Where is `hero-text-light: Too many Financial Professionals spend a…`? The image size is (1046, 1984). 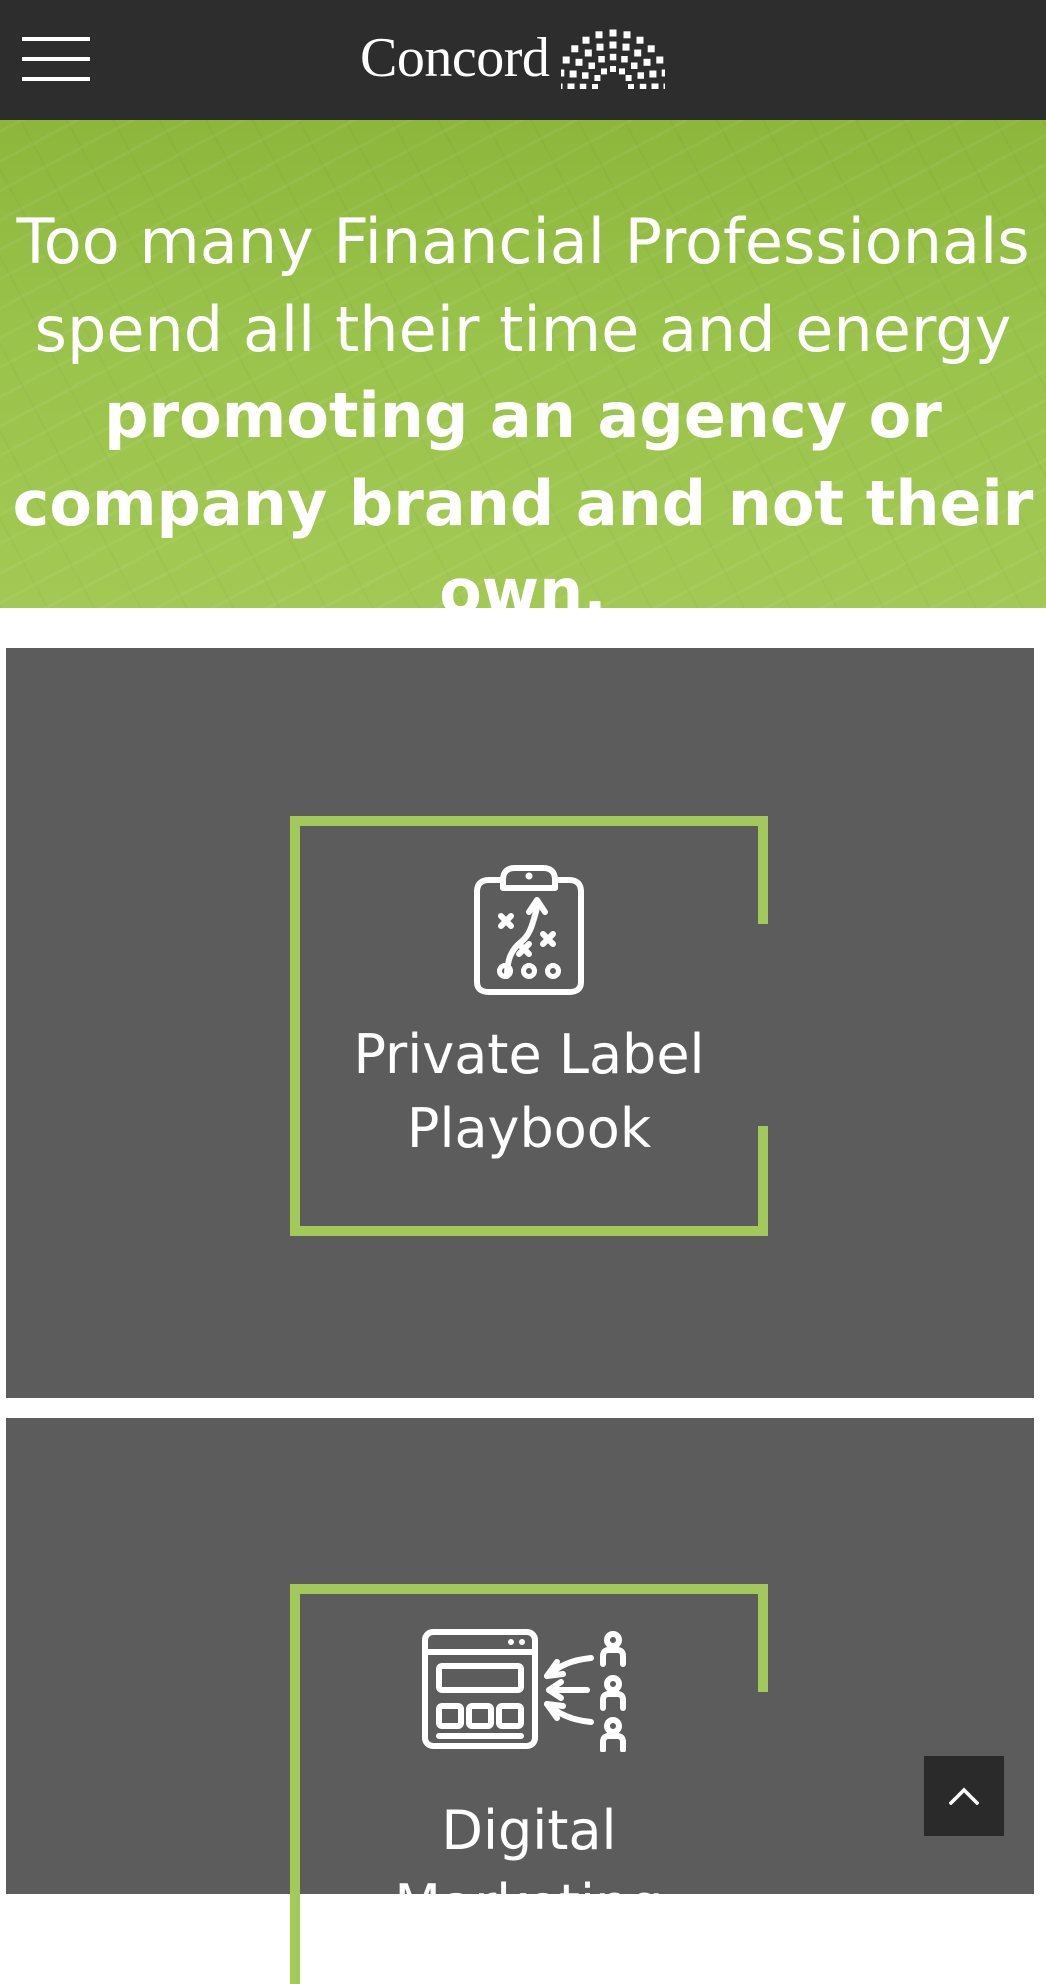
hero-text-light: Too many Financial Professionals spend a… is located at coordinates (523, 286).